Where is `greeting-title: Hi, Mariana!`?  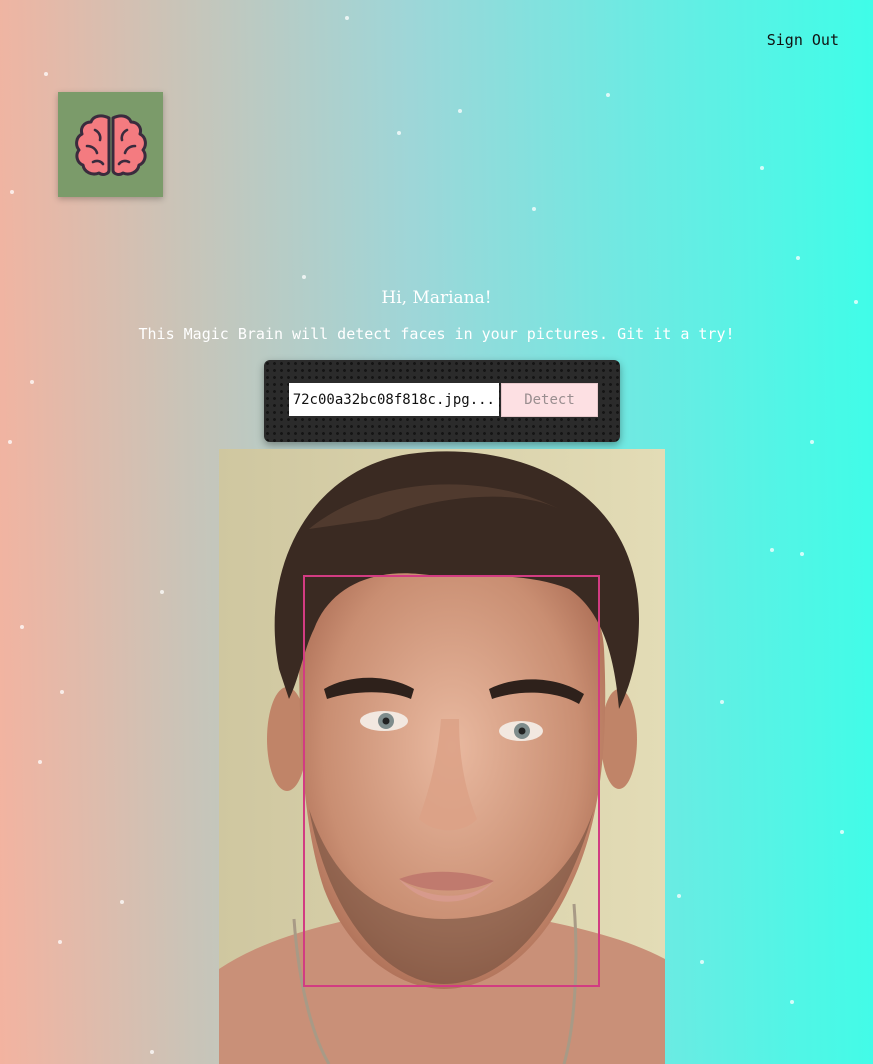 greeting-title: Hi, Mariana! is located at coordinates (436, 298).